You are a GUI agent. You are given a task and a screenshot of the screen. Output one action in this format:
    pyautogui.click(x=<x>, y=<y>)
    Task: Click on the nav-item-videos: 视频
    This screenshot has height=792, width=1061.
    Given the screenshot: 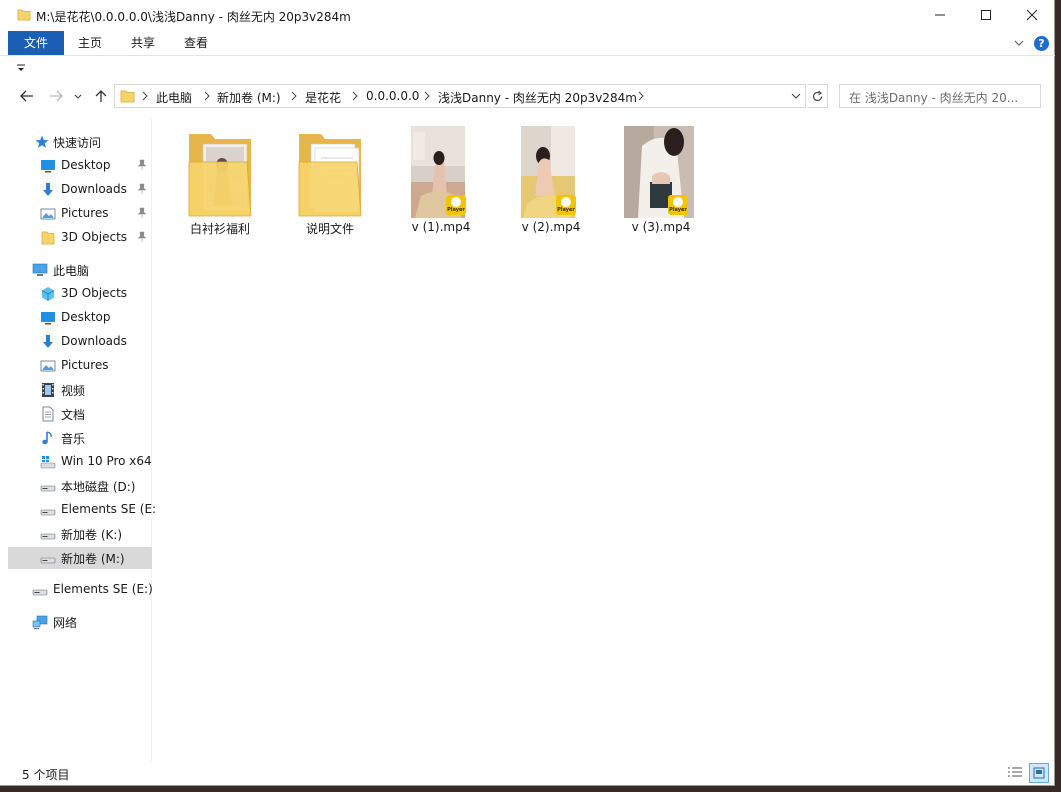 What is the action you would take?
    pyautogui.click(x=80, y=390)
    